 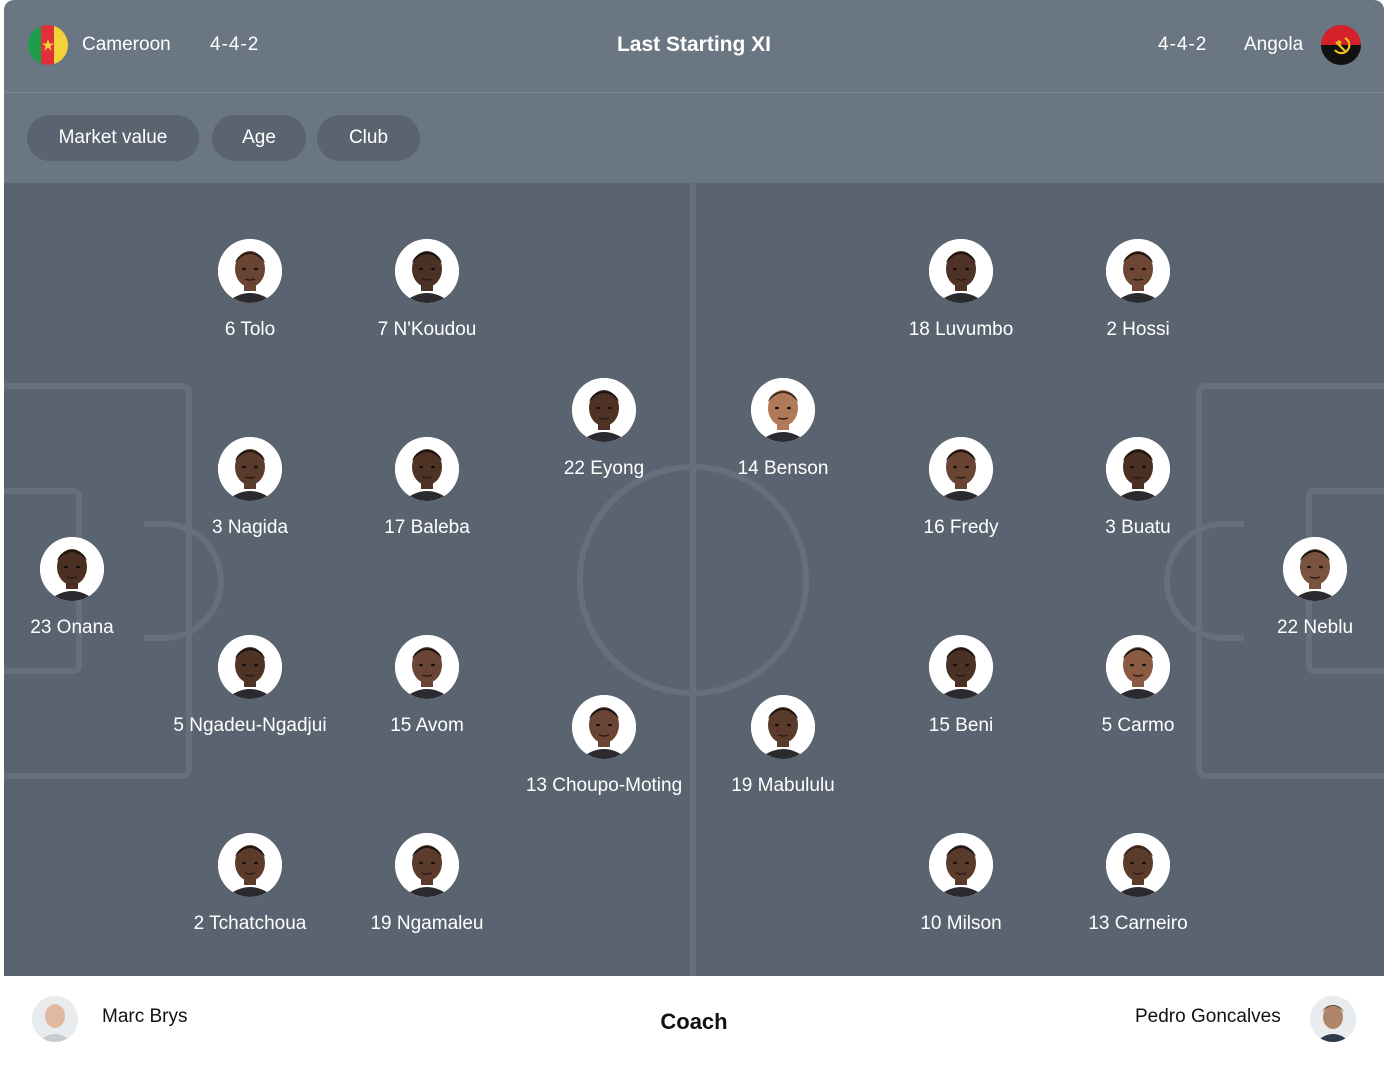 I want to click on player-name: 7 N'Koudou, so click(x=427, y=330).